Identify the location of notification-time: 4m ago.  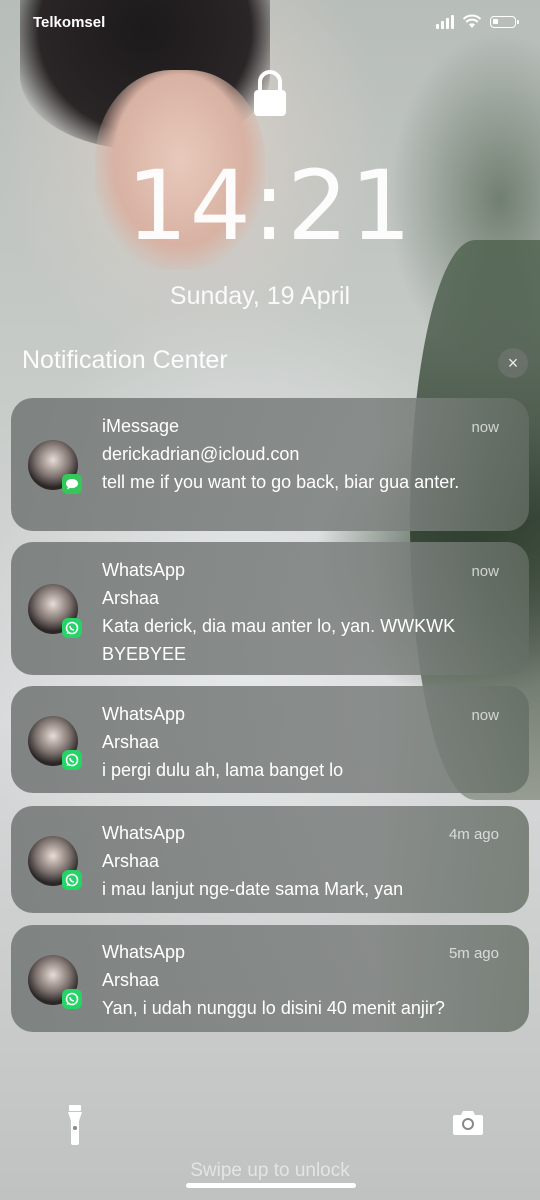
(473, 834).